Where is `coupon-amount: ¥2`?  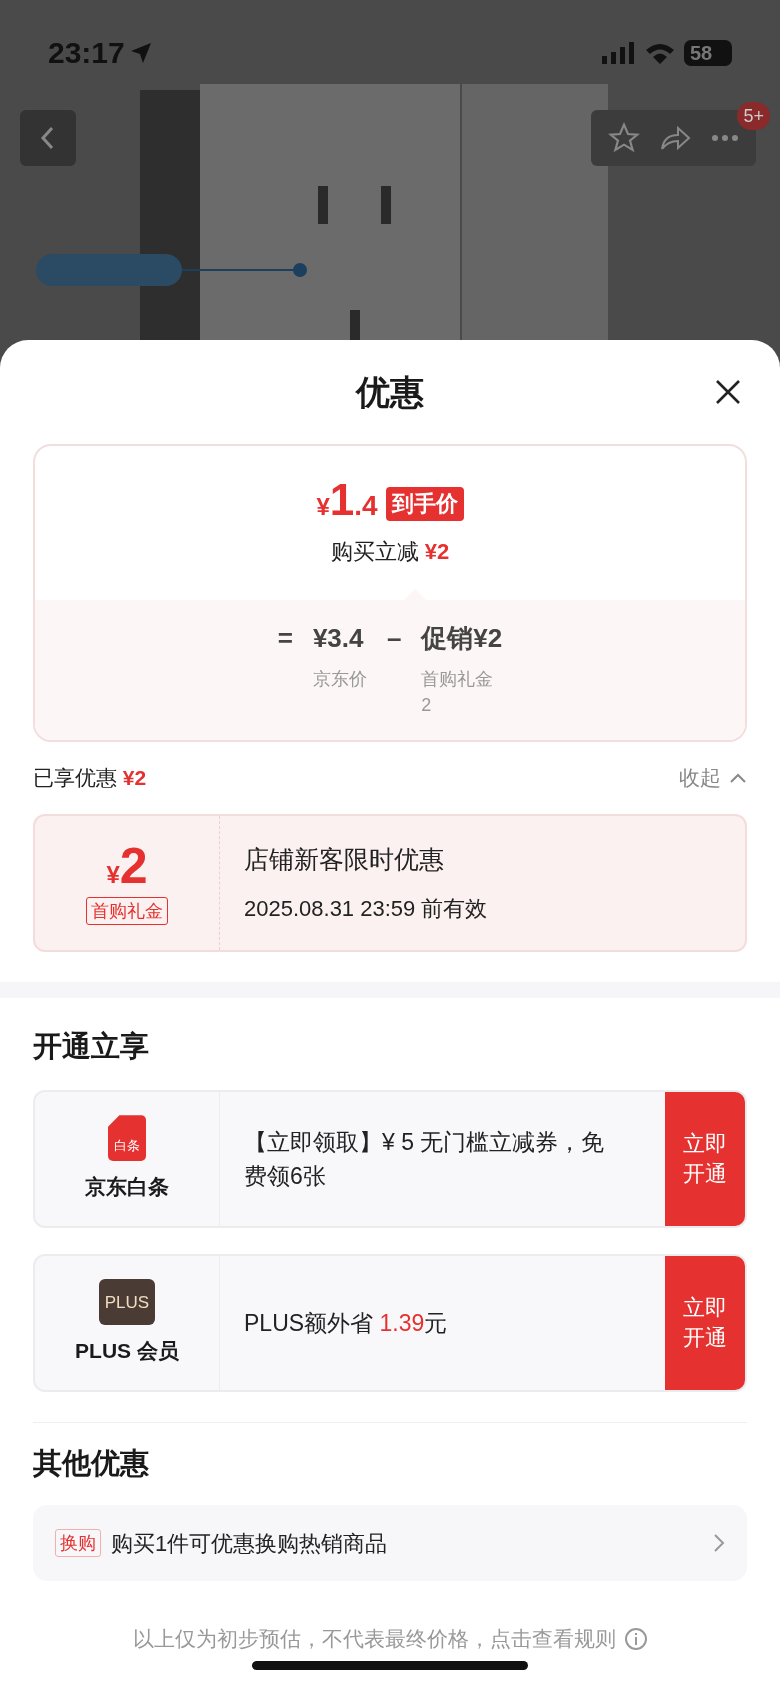
coupon-amount: ¥2 is located at coordinates (127, 867).